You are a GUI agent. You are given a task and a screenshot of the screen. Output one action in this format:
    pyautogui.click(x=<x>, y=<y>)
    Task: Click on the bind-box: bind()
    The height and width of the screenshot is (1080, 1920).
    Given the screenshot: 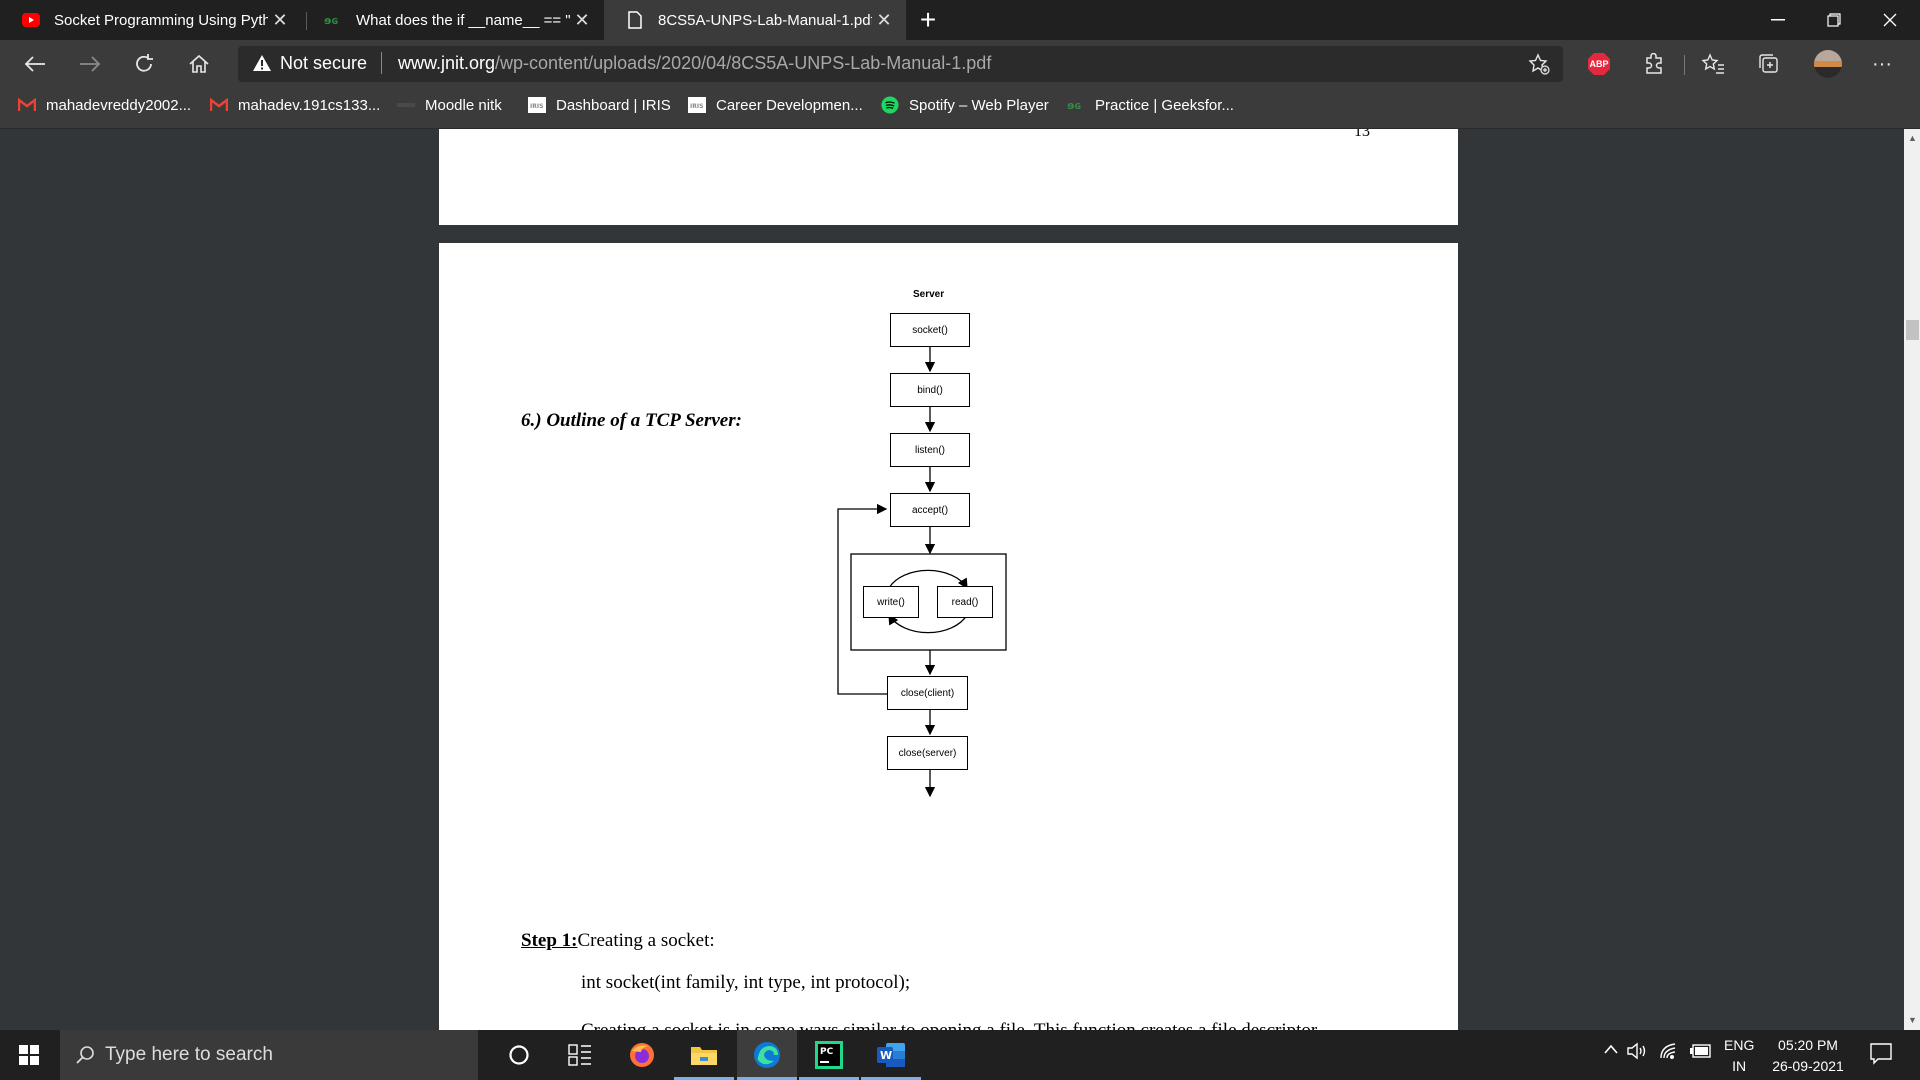 What is the action you would take?
    pyautogui.click(x=930, y=390)
    